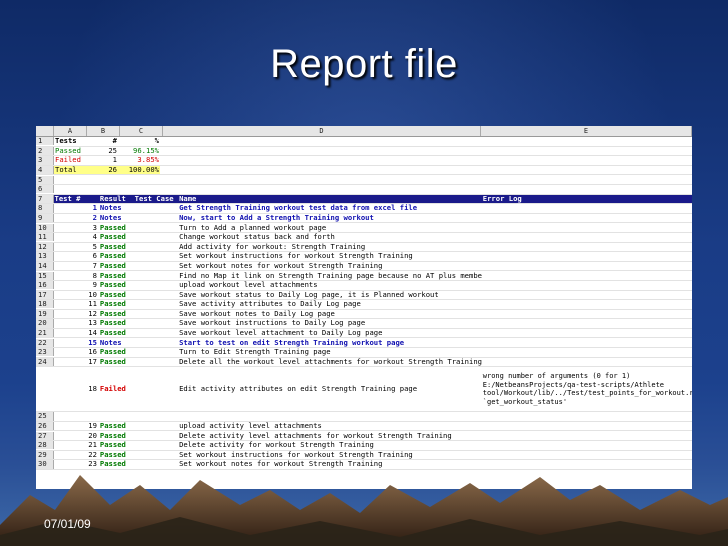 The image size is (728, 546). What do you see at coordinates (45, 435) in the screenshot?
I see `row-number: 27` at bounding box center [45, 435].